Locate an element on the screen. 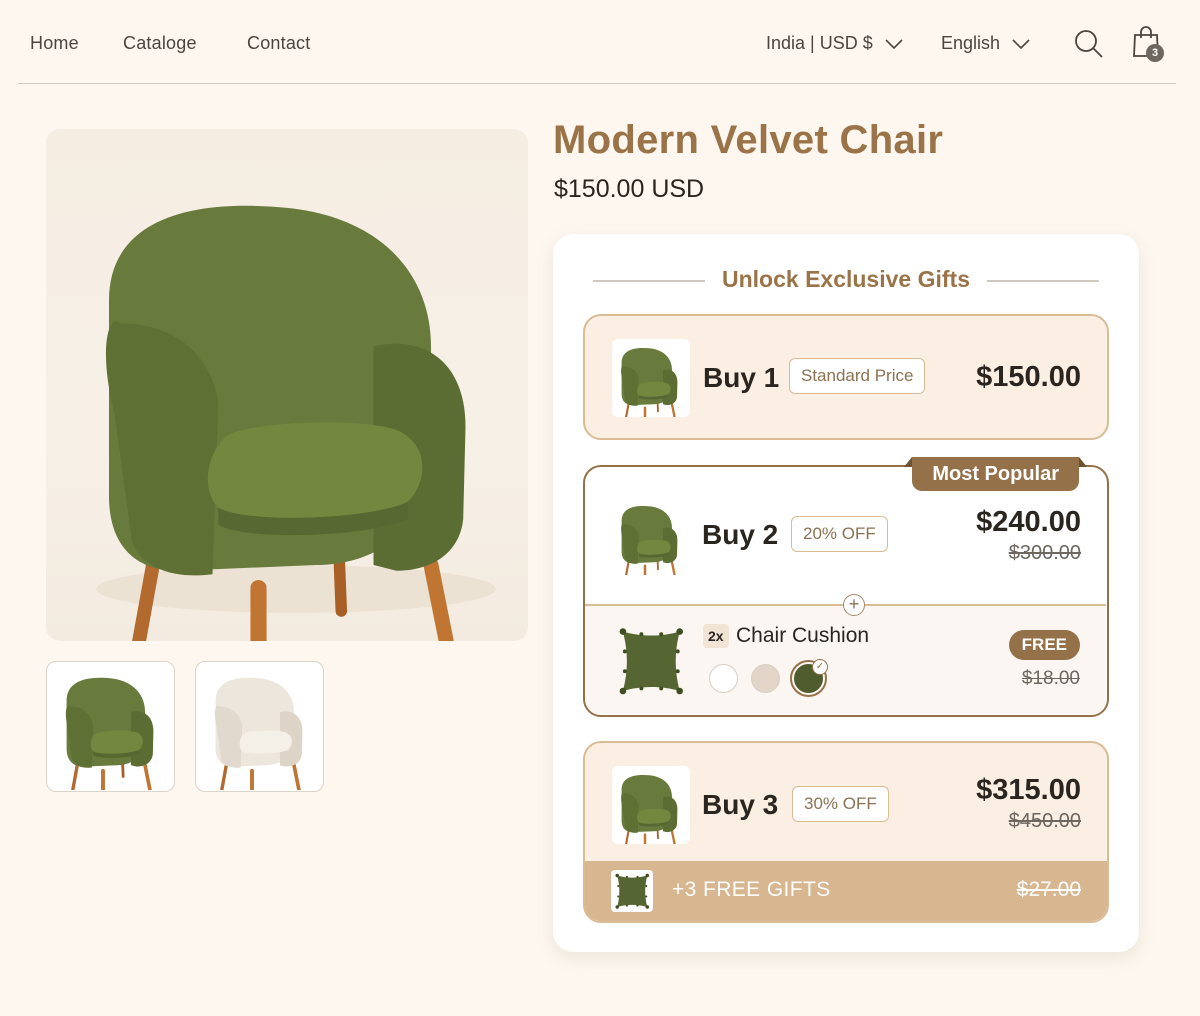 The image size is (1200, 1016). swatch-beige is located at coordinates (765, 678).